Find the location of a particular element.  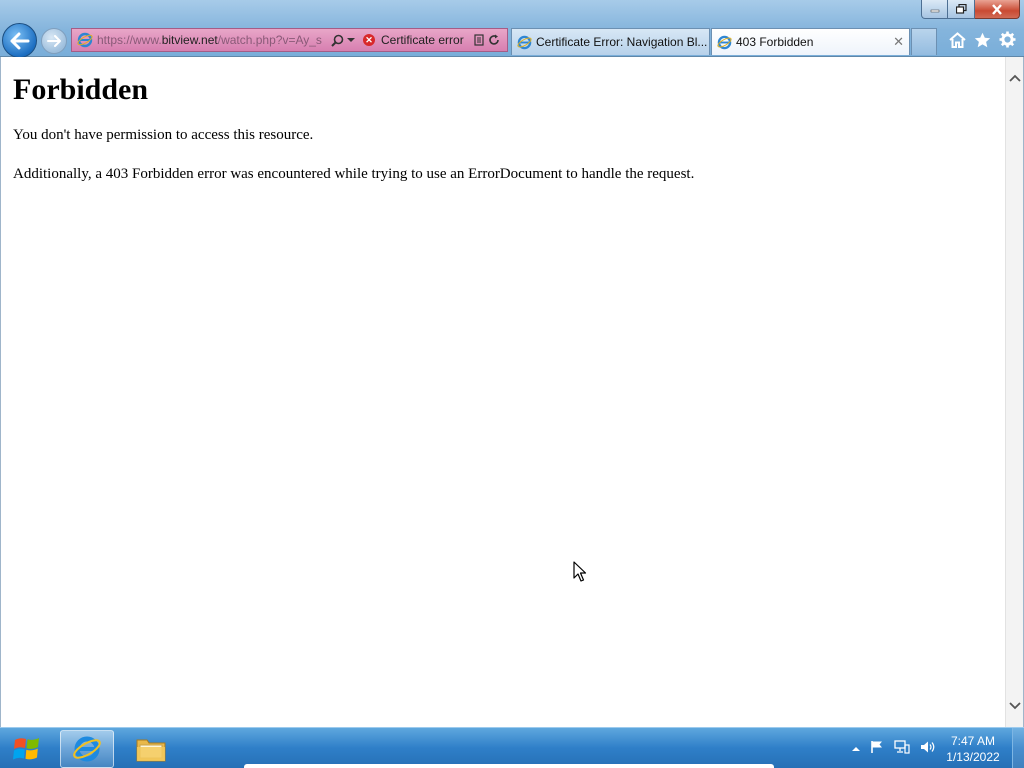

refresh-icon is located at coordinates (494, 40).